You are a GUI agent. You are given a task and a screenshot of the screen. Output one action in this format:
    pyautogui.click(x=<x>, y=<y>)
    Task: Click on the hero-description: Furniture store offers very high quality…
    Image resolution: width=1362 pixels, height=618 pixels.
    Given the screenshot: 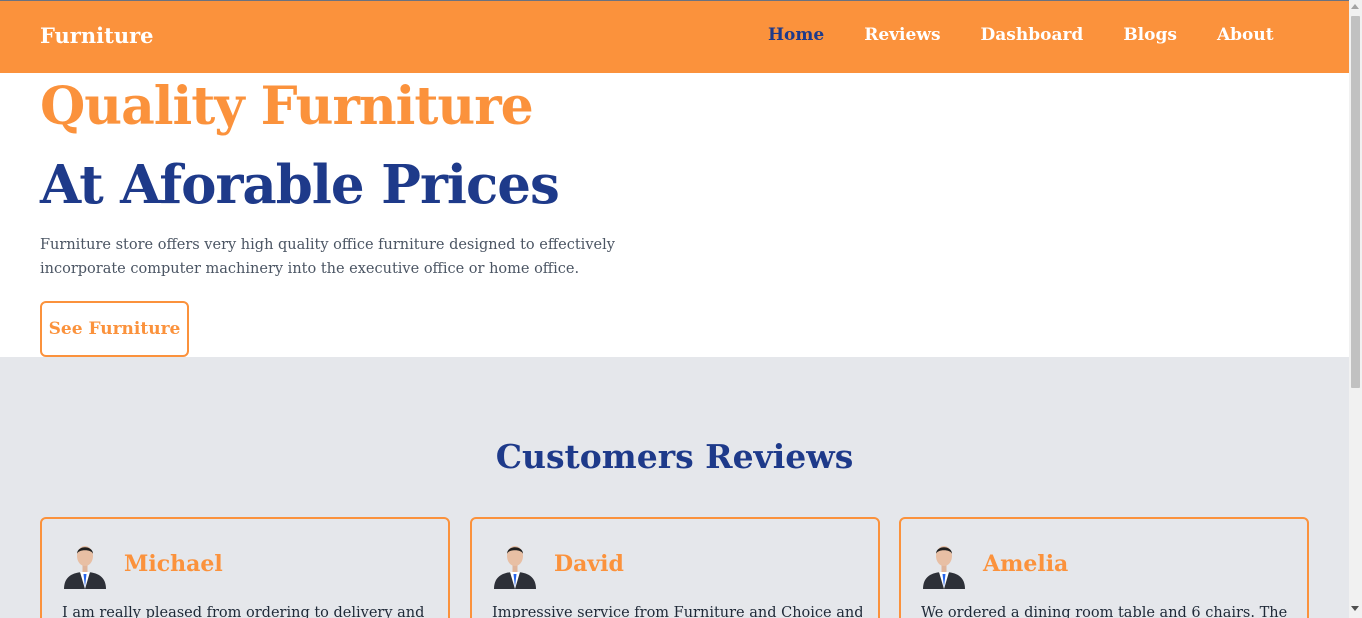 What is the action you would take?
    pyautogui.click(x=327, y=257)
    